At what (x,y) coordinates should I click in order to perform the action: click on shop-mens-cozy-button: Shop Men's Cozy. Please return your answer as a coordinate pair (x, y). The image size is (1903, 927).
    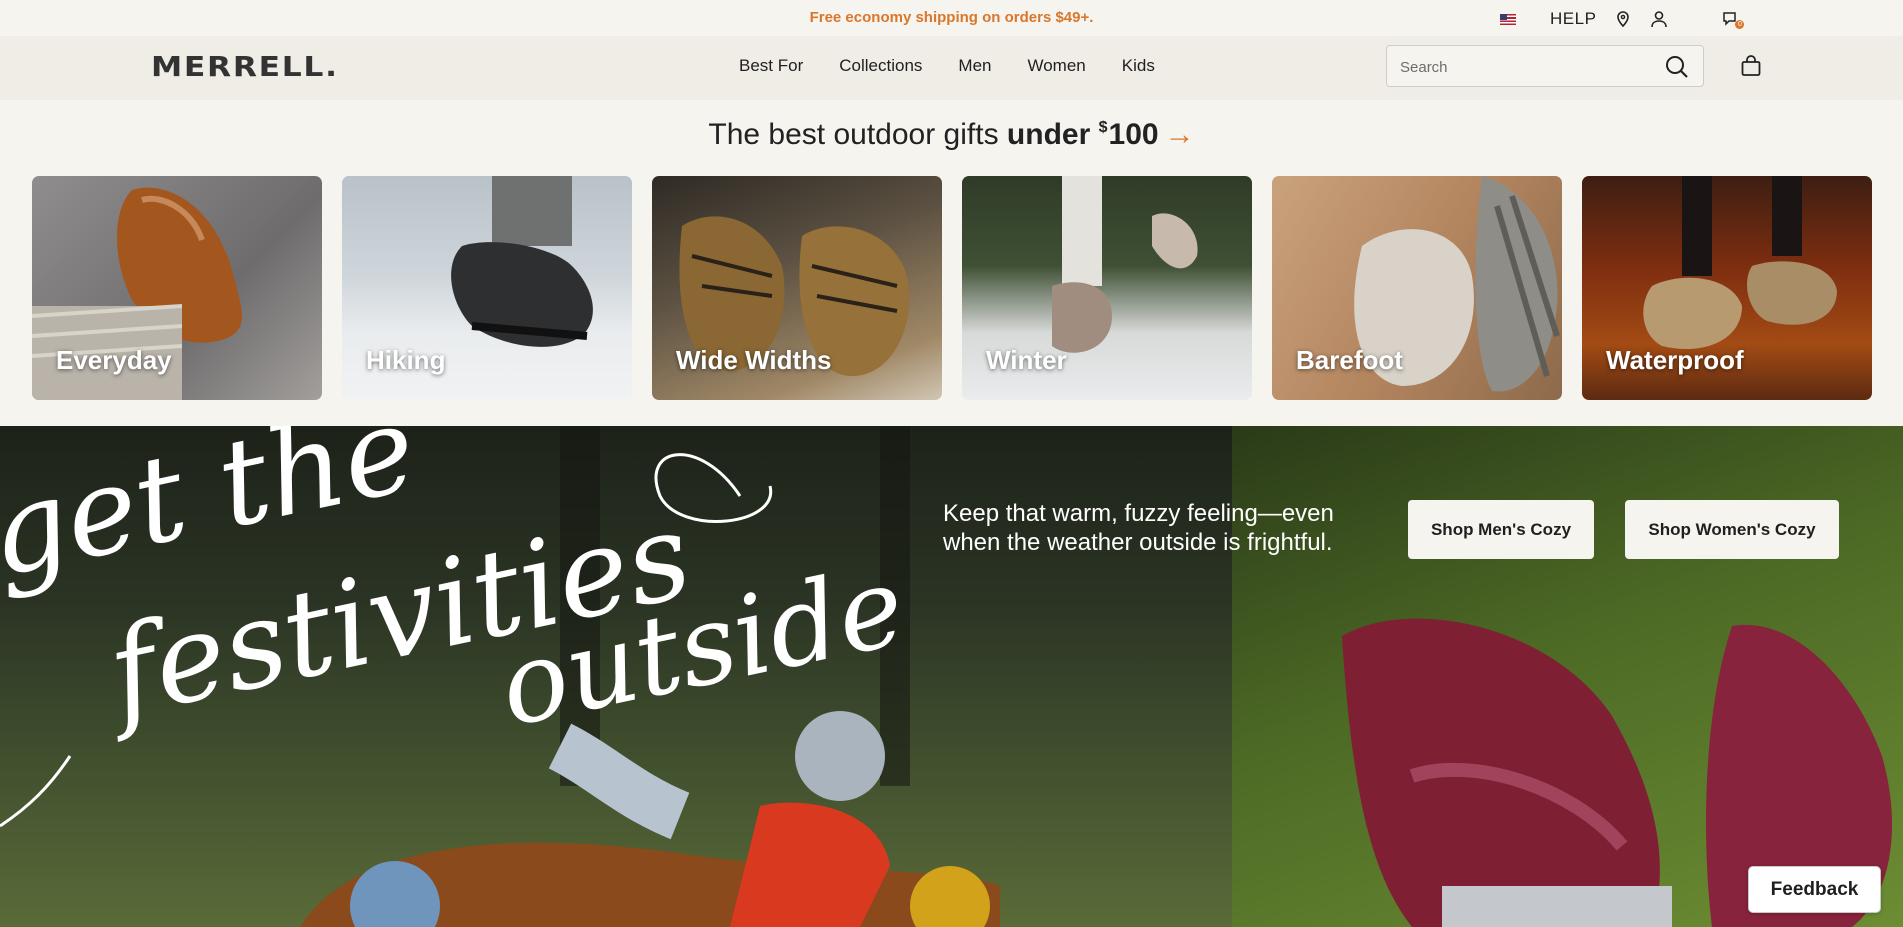
    Looking at the image, I should click on (1501, 529).